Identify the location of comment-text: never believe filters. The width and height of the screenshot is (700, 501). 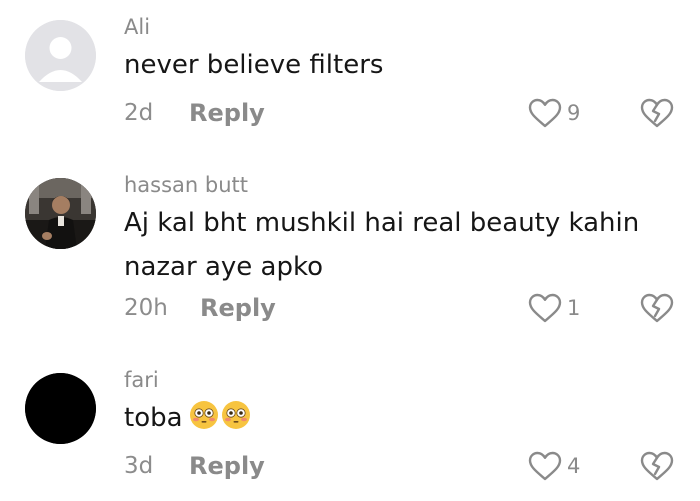
(254, 65).